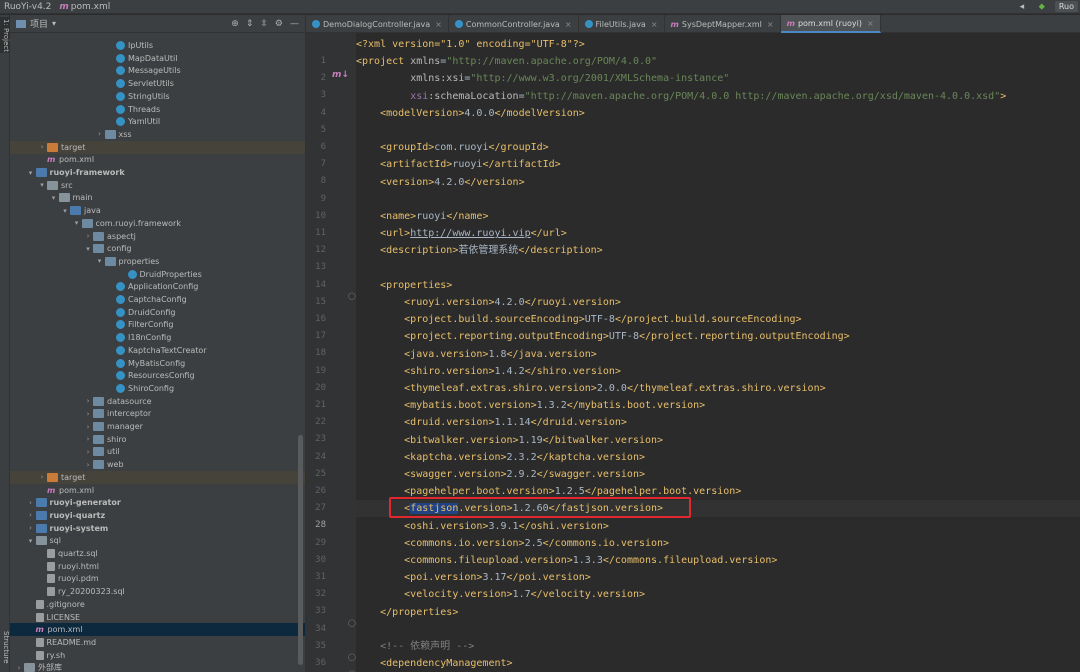 The height and width of the screenshot is (672, 1080). Describe the element at coordinates (157, 248) in the screenshot. I see `tree-item: ▾ config` at that location.